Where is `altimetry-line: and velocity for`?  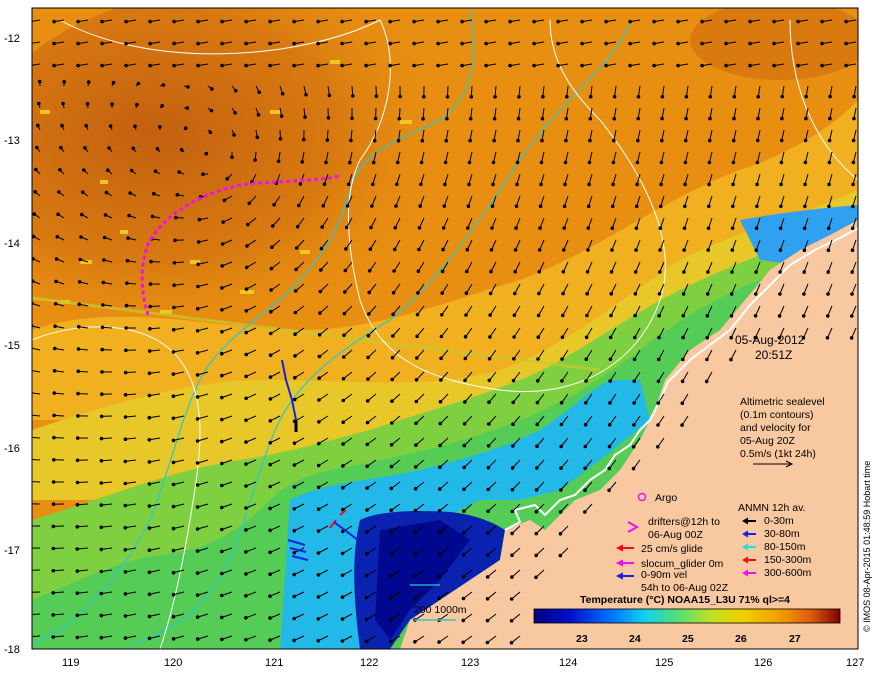 altimetry-line: and velocity for is located at coordinates (775, 428).